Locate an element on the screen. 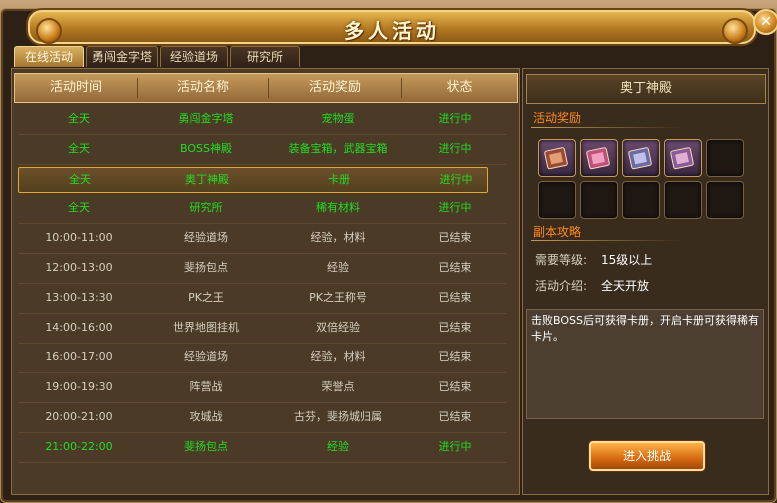 This screenshot has height=503, width=777. header-name: 活动名称 is located at coordinates (202, 87).